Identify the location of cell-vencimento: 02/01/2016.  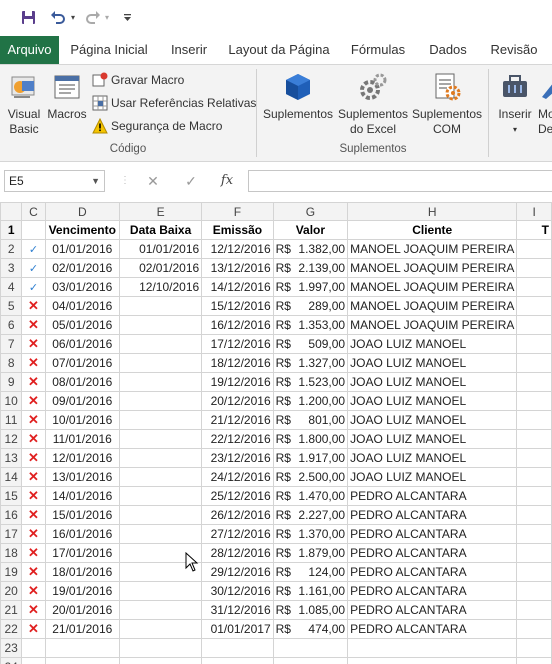
(82, 268).